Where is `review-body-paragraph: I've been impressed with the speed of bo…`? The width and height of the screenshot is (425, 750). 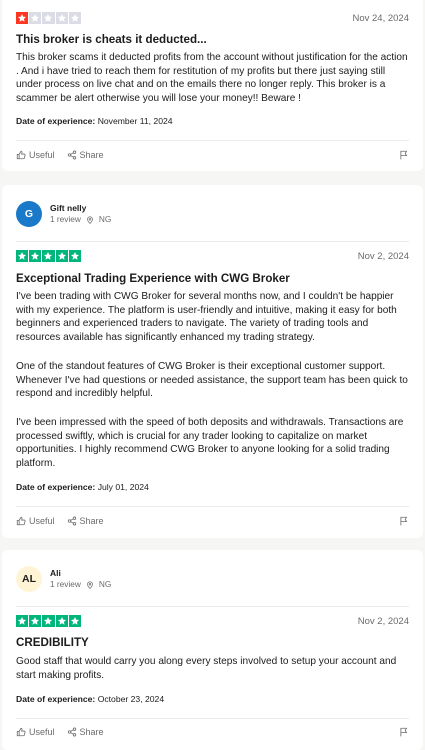
review-body-paragraph: I've been impressed with the speed of bo… is located at coordinates (210, 443).